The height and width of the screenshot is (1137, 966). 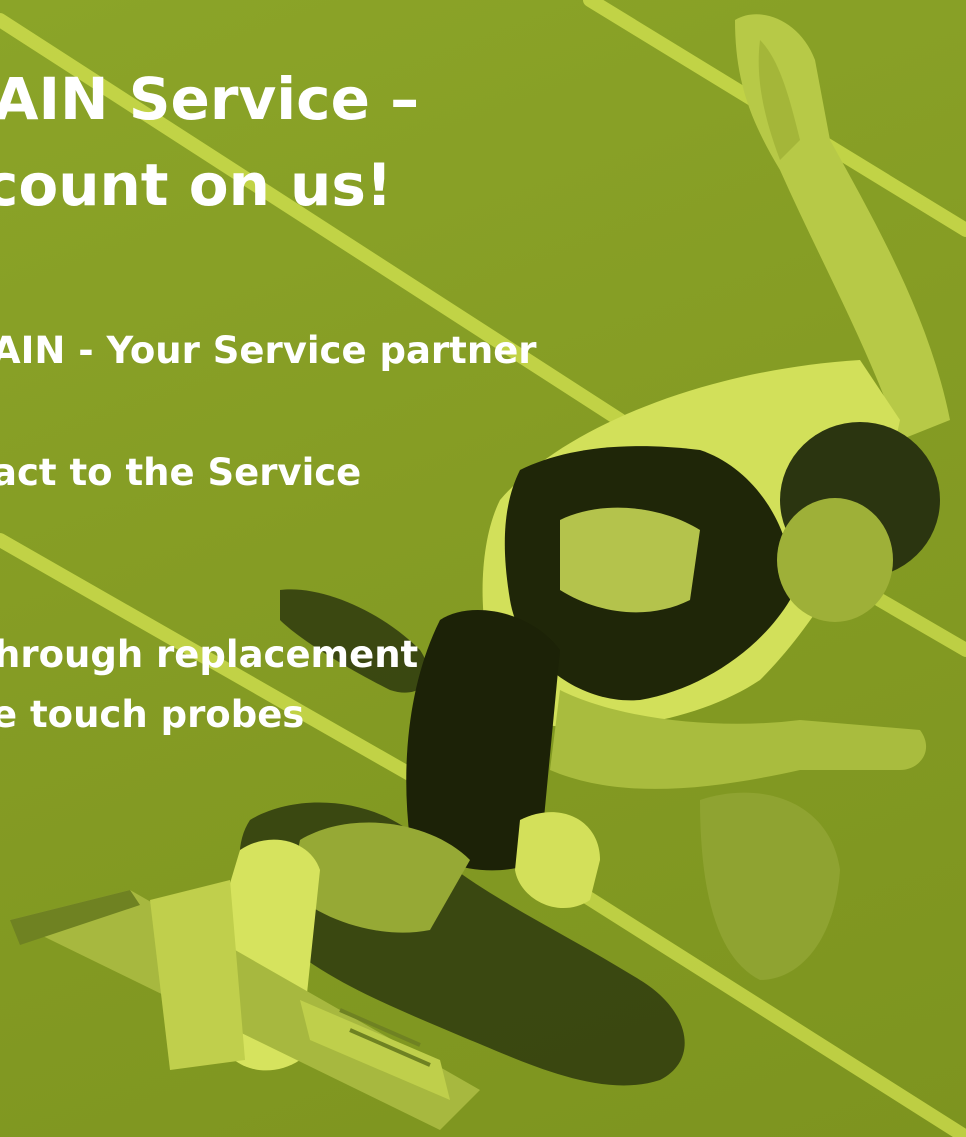 I want to click on headline-line-2: count on us!, so click(x=196, y=185).